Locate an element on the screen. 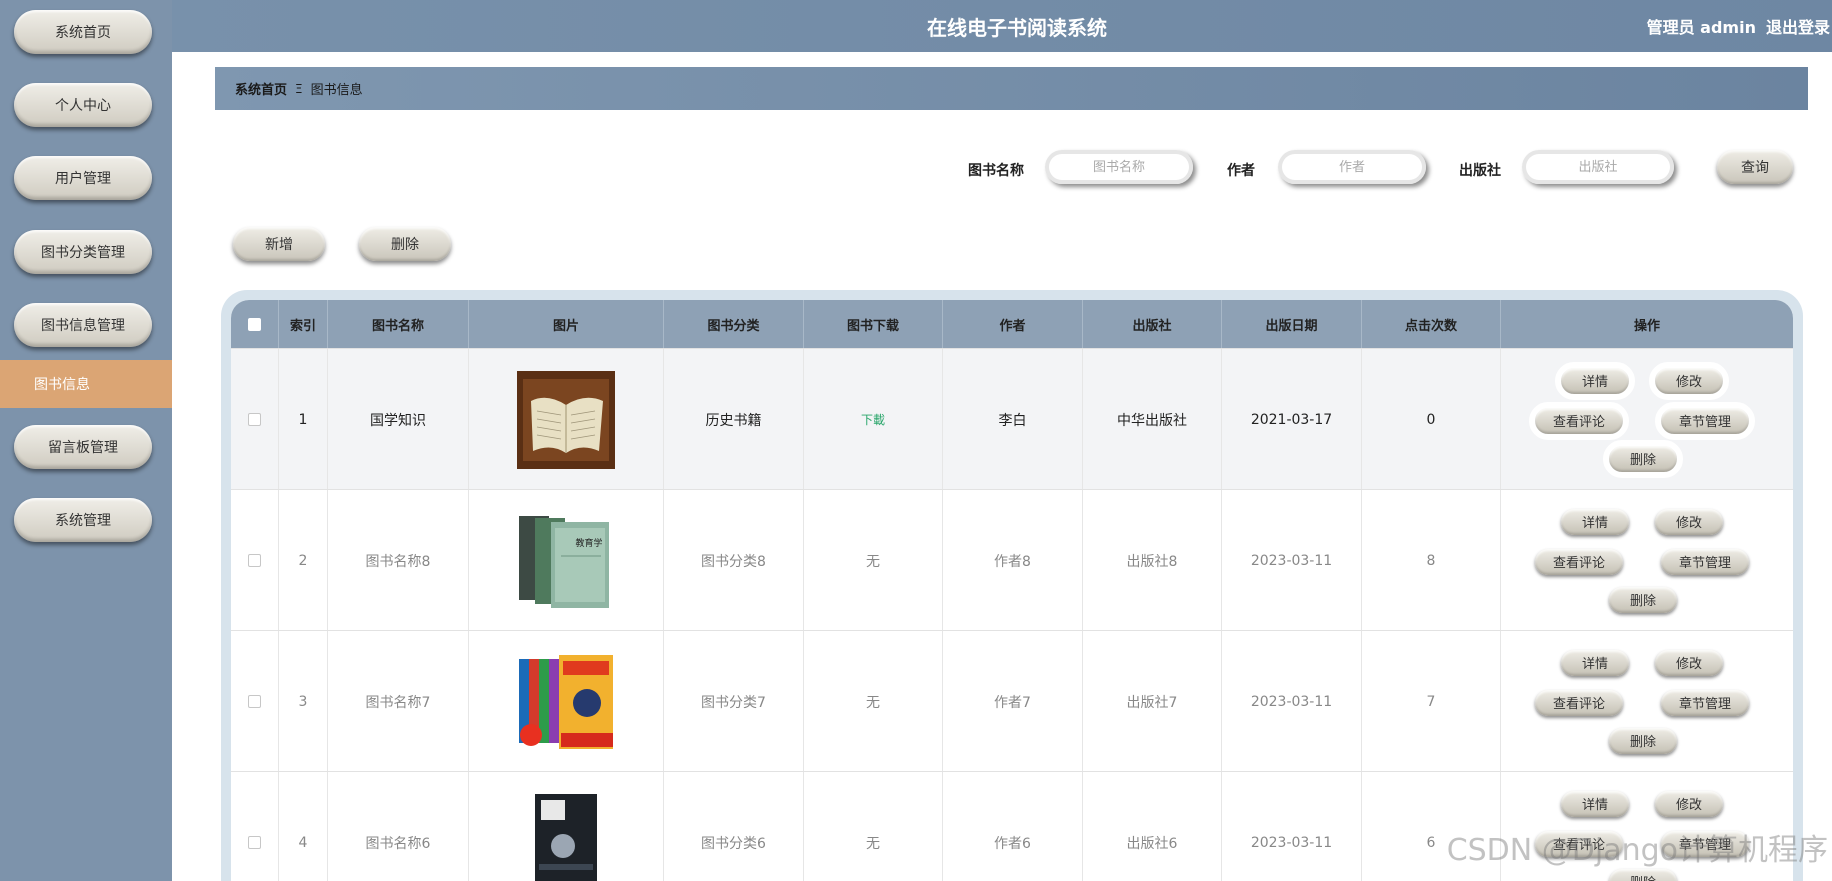 Image resolution: width=1832 pixels, height=881 pixels. search-publisher-input is located at coordinates (1598, 167).